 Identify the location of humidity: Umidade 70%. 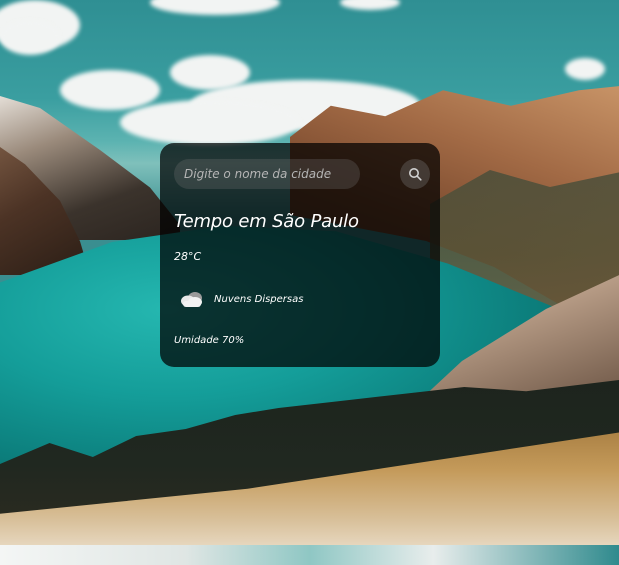
(209, 340).